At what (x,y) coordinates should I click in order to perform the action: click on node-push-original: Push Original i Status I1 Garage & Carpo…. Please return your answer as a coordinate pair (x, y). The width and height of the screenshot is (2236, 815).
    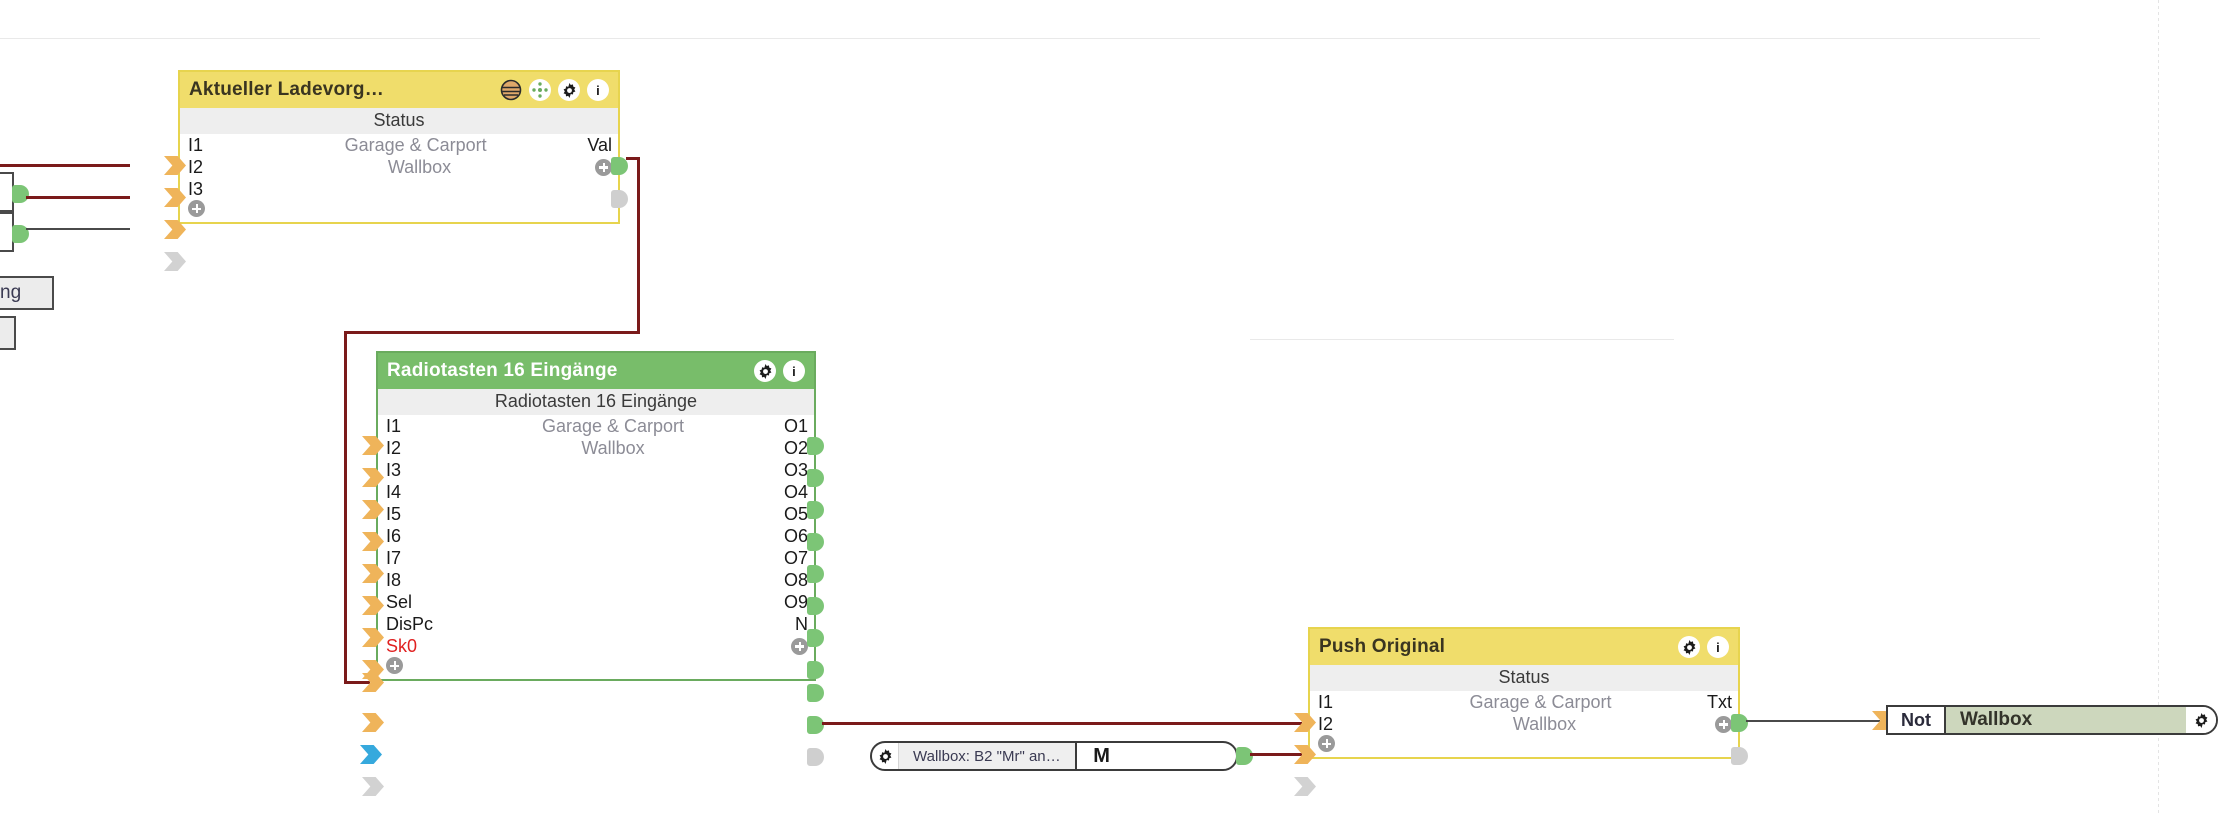
    Looking at the image, I should click on (1524, 693).